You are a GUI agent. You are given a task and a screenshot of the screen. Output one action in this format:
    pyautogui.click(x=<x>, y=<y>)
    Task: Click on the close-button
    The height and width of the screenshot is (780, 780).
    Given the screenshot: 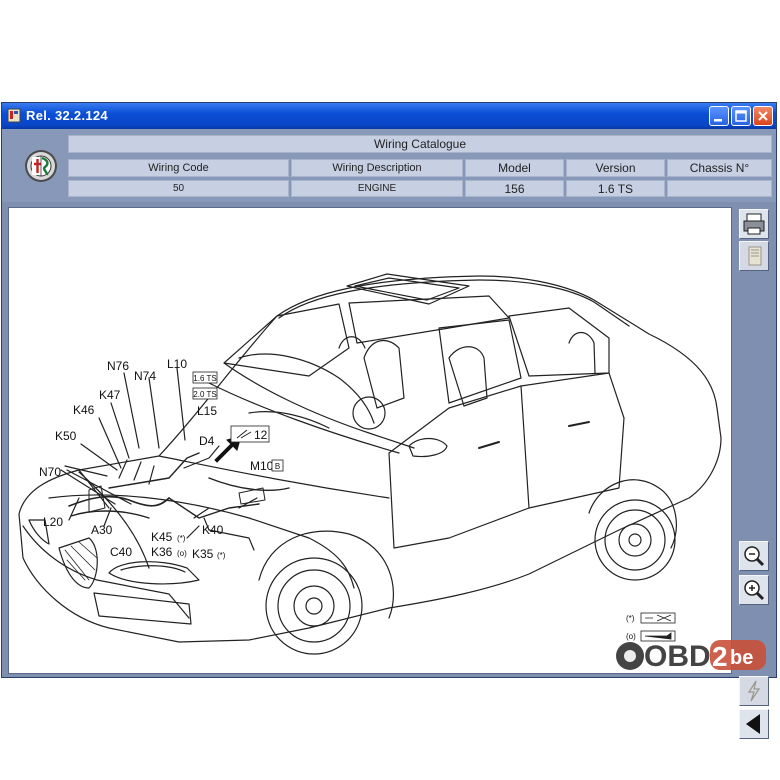 What is the action you would take?
    pyautogui.click(x=763, y=116)
    